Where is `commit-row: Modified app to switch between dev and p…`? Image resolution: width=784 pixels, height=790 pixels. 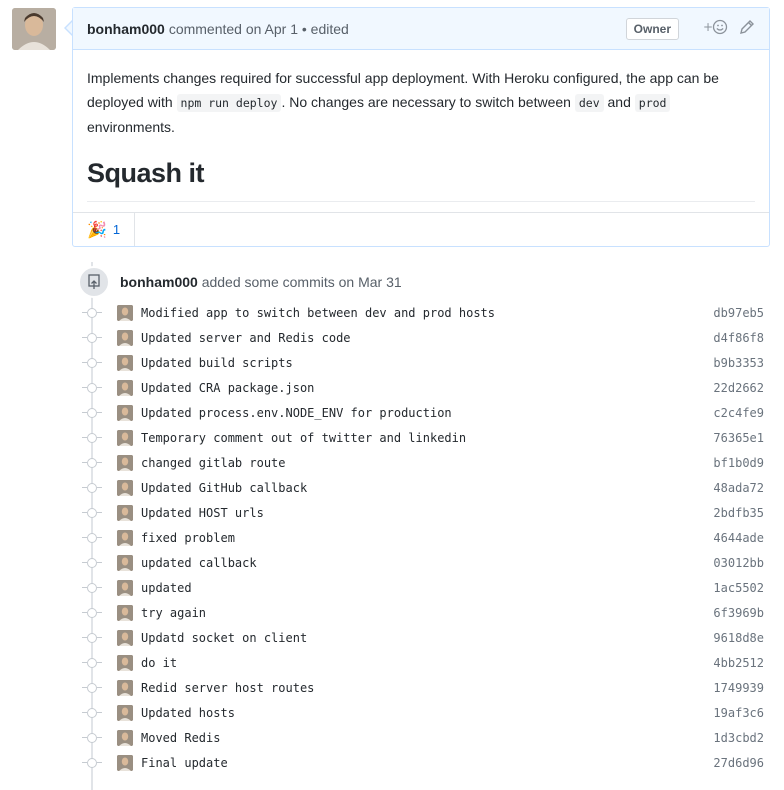
commit-row: Modified app to switch between dev and p… is located at coordinates (427, 312).